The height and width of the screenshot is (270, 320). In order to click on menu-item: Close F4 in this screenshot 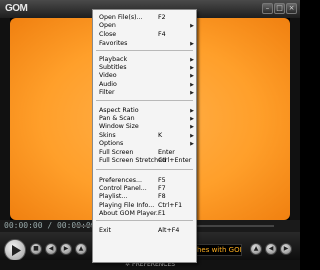, I will do `click(145, 35)`.